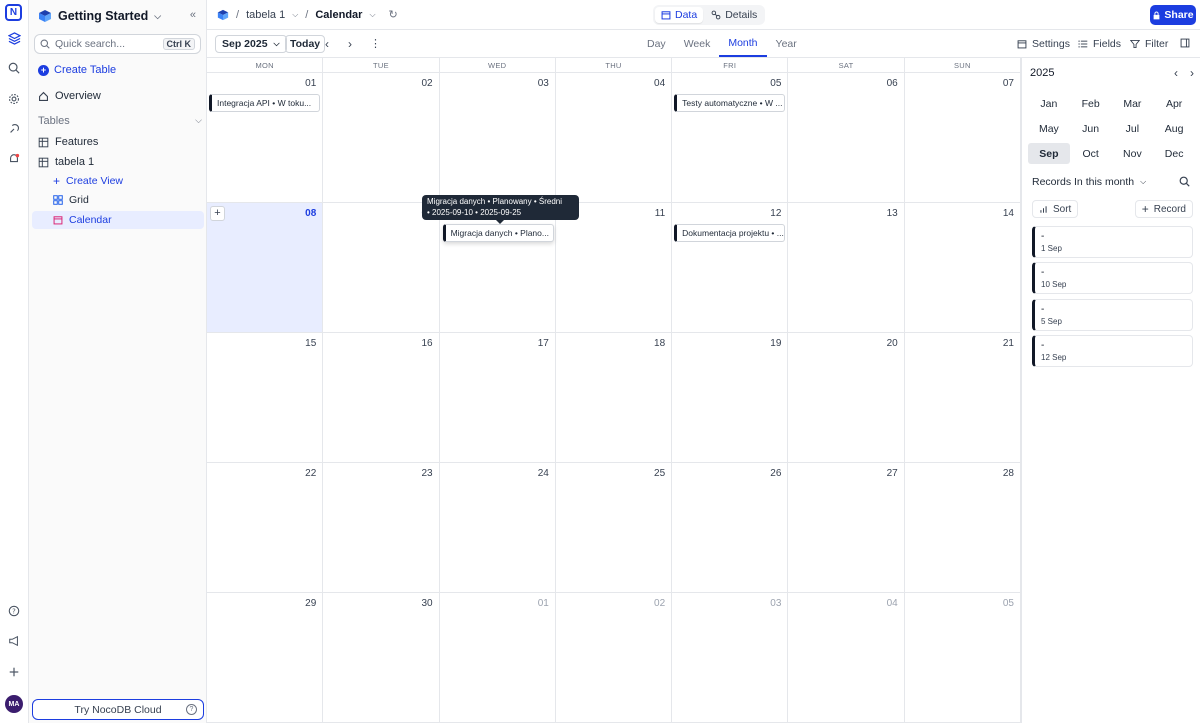  Describe the element at coordinates (338, 15) in the screenshot. I see `breadcrumb-view: Calendar` at that location.